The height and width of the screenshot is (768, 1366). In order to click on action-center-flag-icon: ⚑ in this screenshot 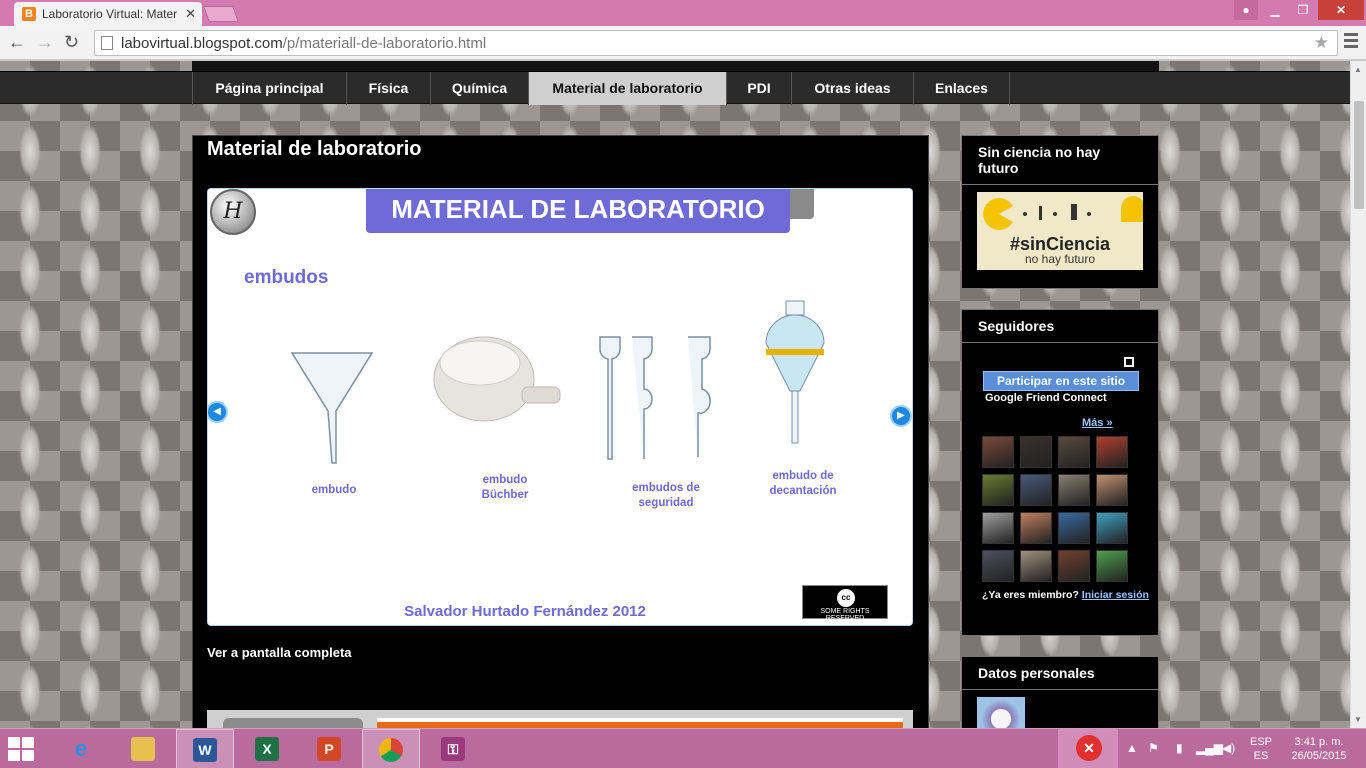, I will do `click(1153, 748)`.